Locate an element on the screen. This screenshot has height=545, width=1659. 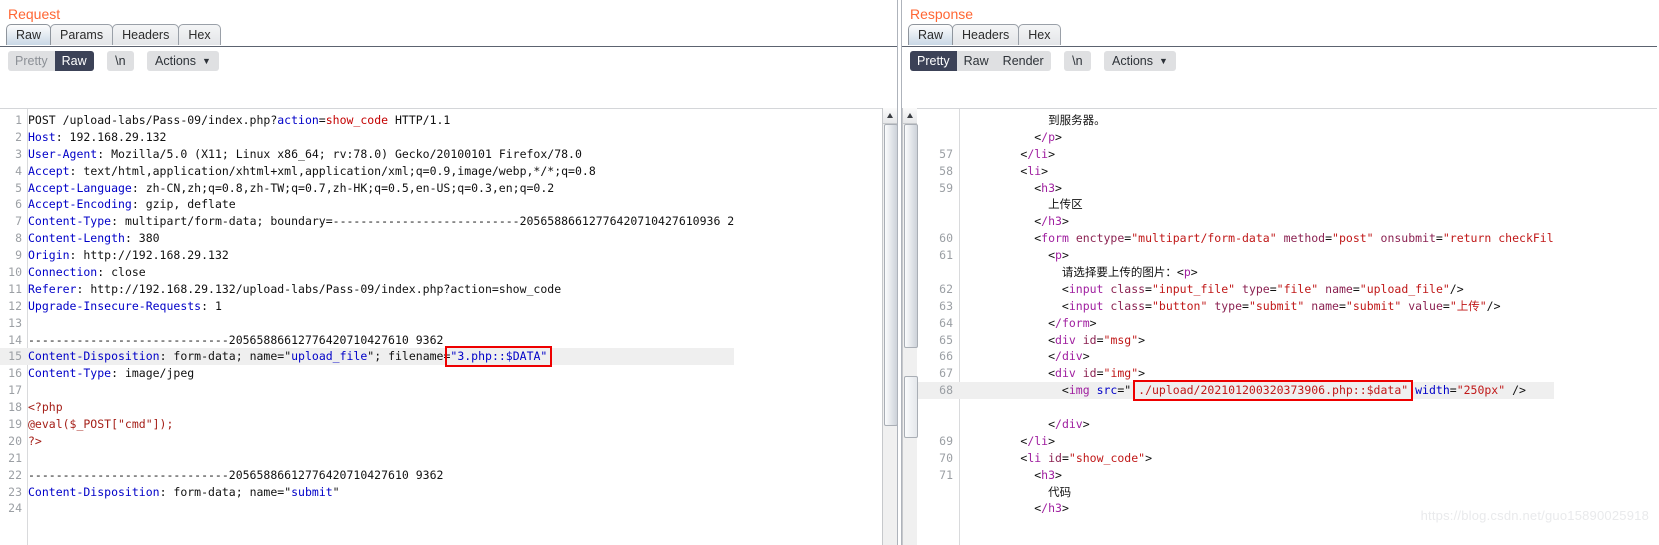
response-line-text: <li id="show_code"> is located at coordinates (1058, 458).